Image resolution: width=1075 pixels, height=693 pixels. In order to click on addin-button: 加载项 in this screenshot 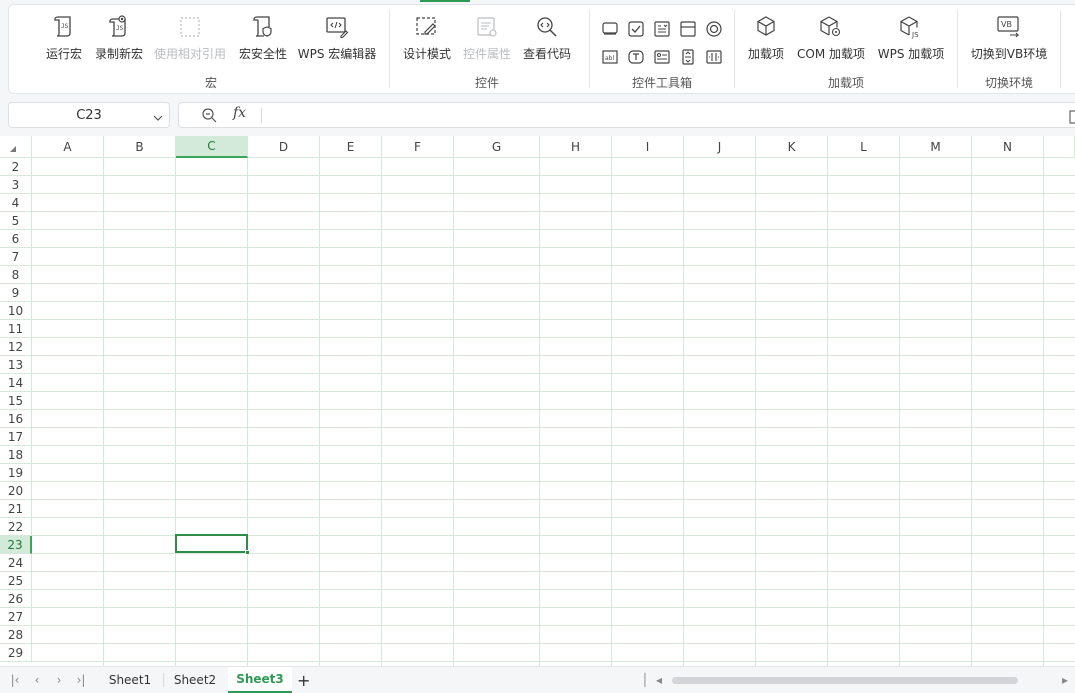, I will do `click(766, 39)`.